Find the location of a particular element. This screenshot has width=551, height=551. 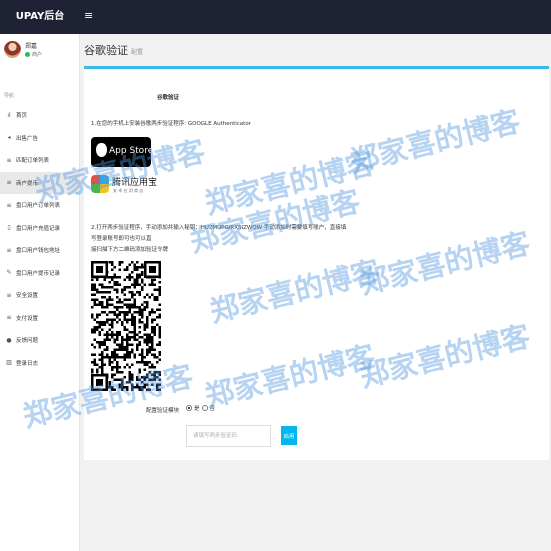

sidebar-item-label: 盘口用户钱包地址 is located at coordinates (38, 251).